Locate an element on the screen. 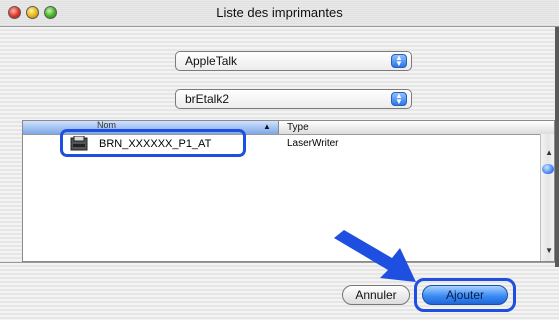 This screenshot has width=559, height=320. sort-ascending-icon: ▲ is located at coordinates (267, 126).